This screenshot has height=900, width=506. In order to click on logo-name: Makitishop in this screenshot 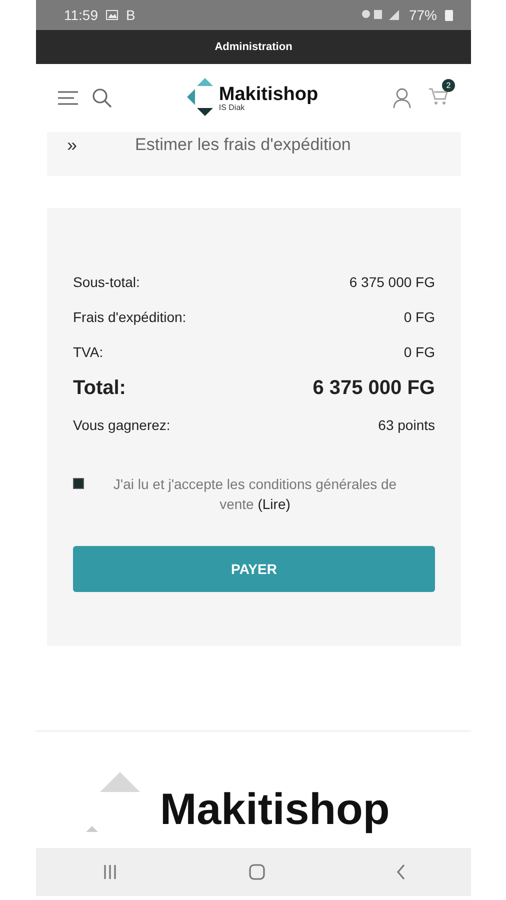, I will do `click(268, 94)`.